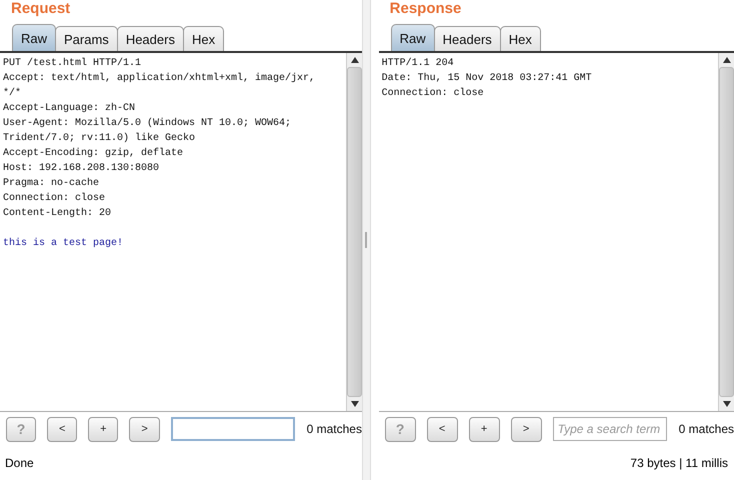 The height and width of the screenshot is (480, 734). Describe the element at coordinates (69, 109) in the screenshot. I see `header-line: Accept-Language: zh-CN` at that location.